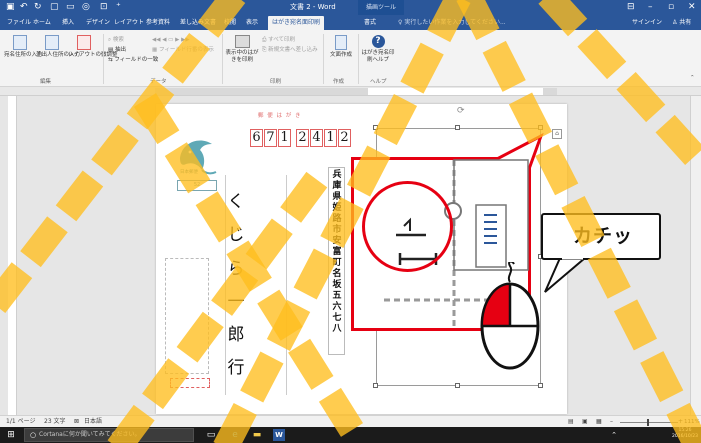  I want to click on click-sound-label: カチッ, so click(602, 236).